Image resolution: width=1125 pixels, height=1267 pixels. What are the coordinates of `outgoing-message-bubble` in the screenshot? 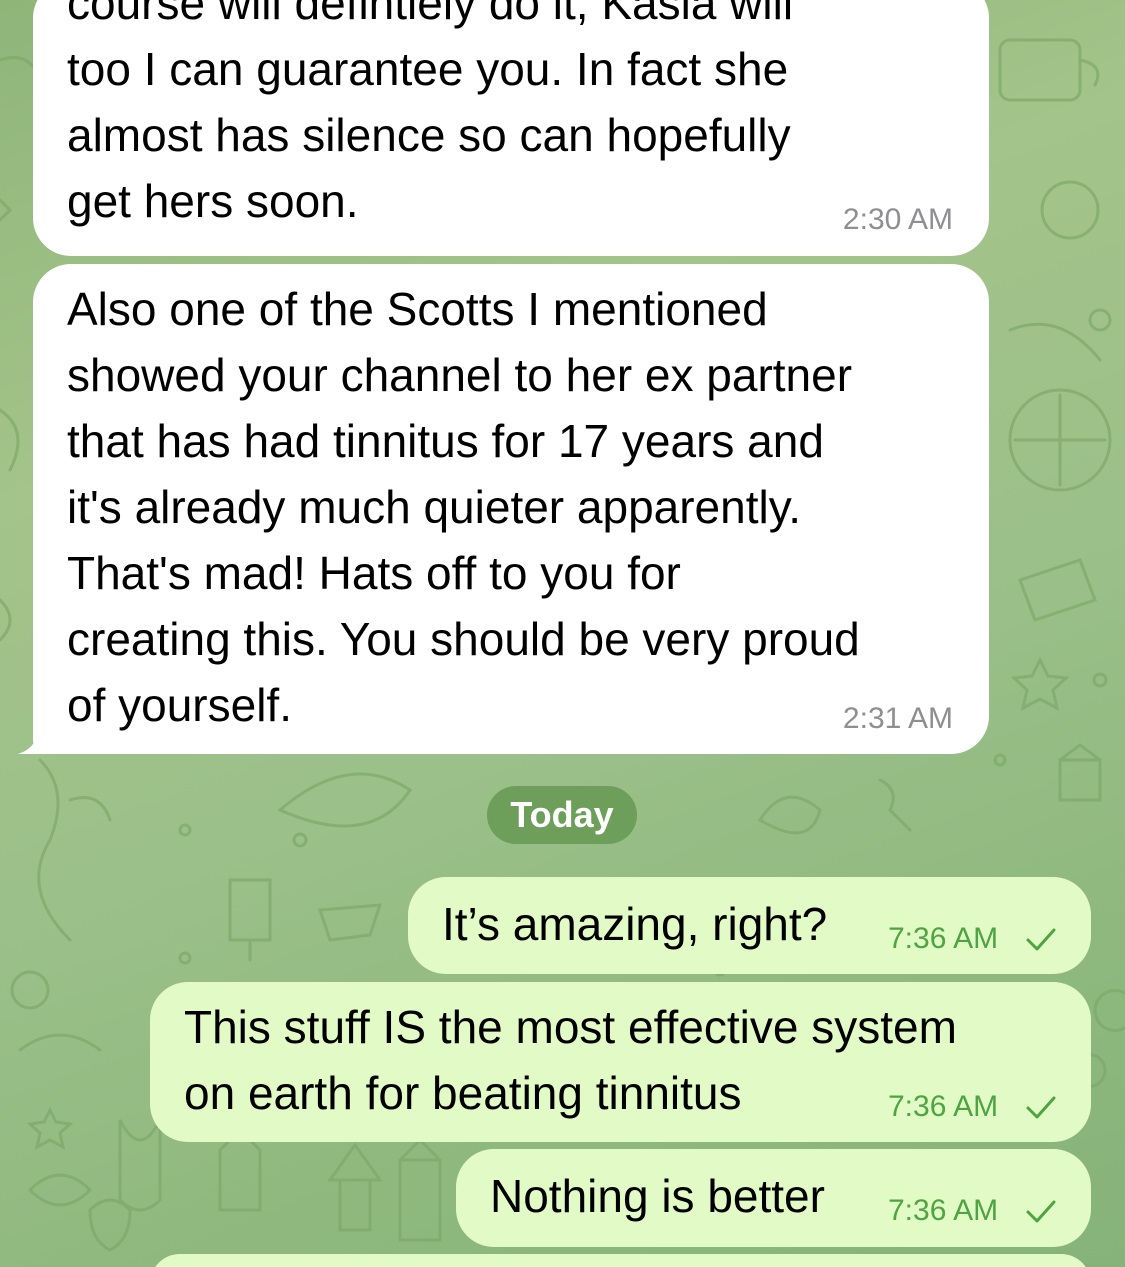 It's located at (620, 1260).